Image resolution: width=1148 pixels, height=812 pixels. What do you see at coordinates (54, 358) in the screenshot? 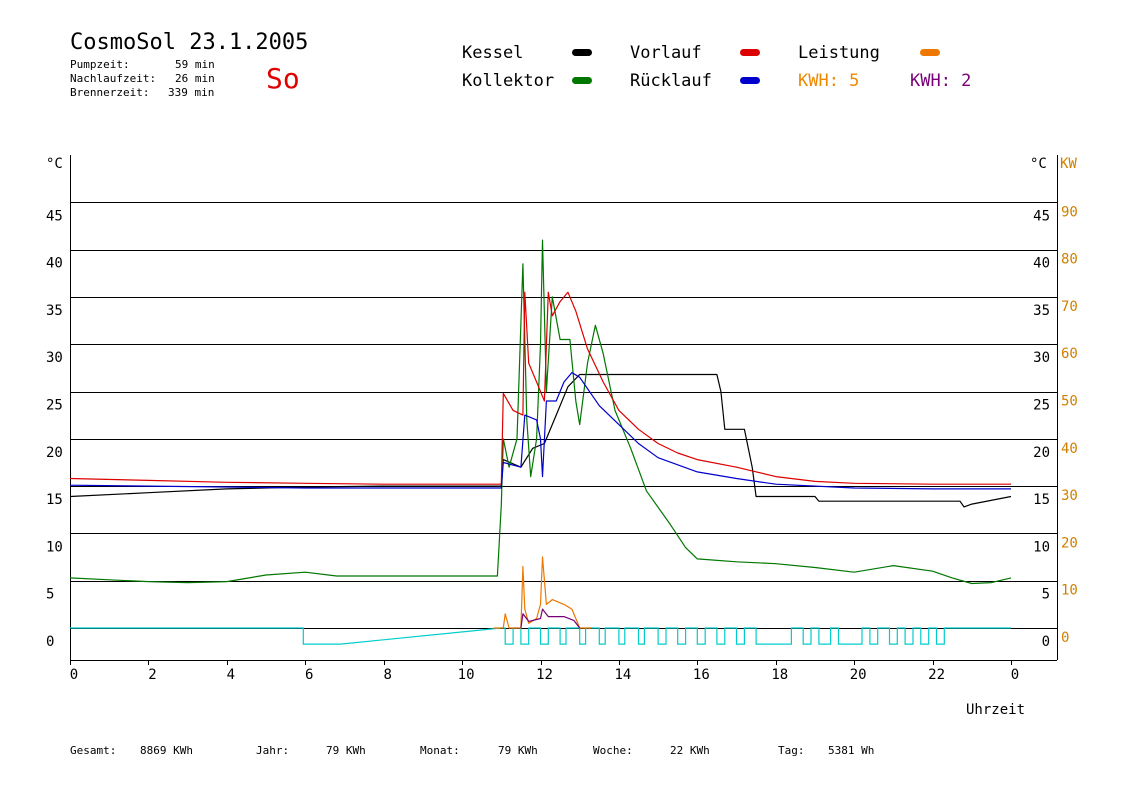
I see `y-tick-left-30: 30` at bounding box center [54, 358].